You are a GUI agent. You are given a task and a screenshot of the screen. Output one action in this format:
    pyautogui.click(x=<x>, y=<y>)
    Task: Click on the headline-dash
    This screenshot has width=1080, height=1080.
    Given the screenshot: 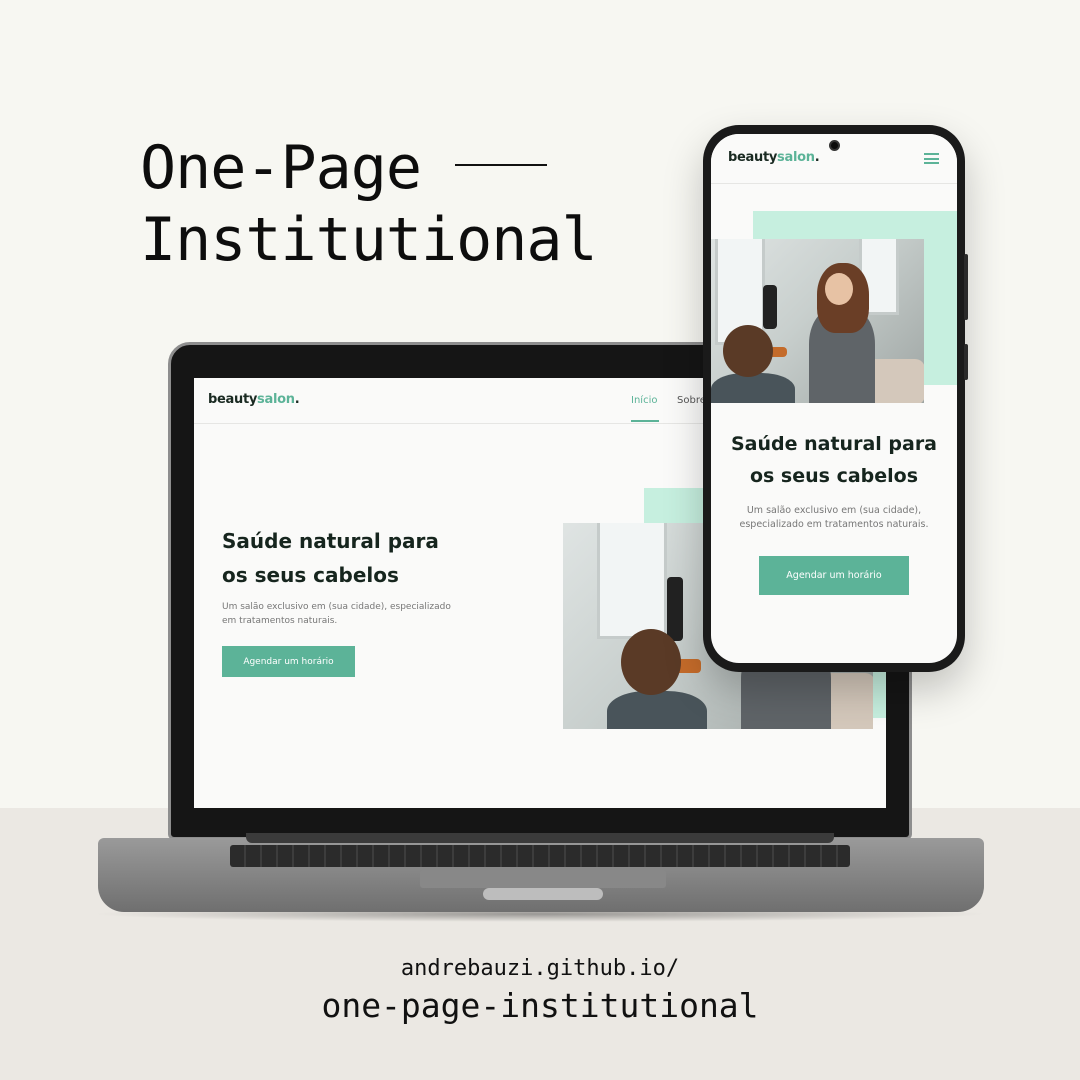 What is the action you would take?
    pyautogui.click(x=500, y=165)
    